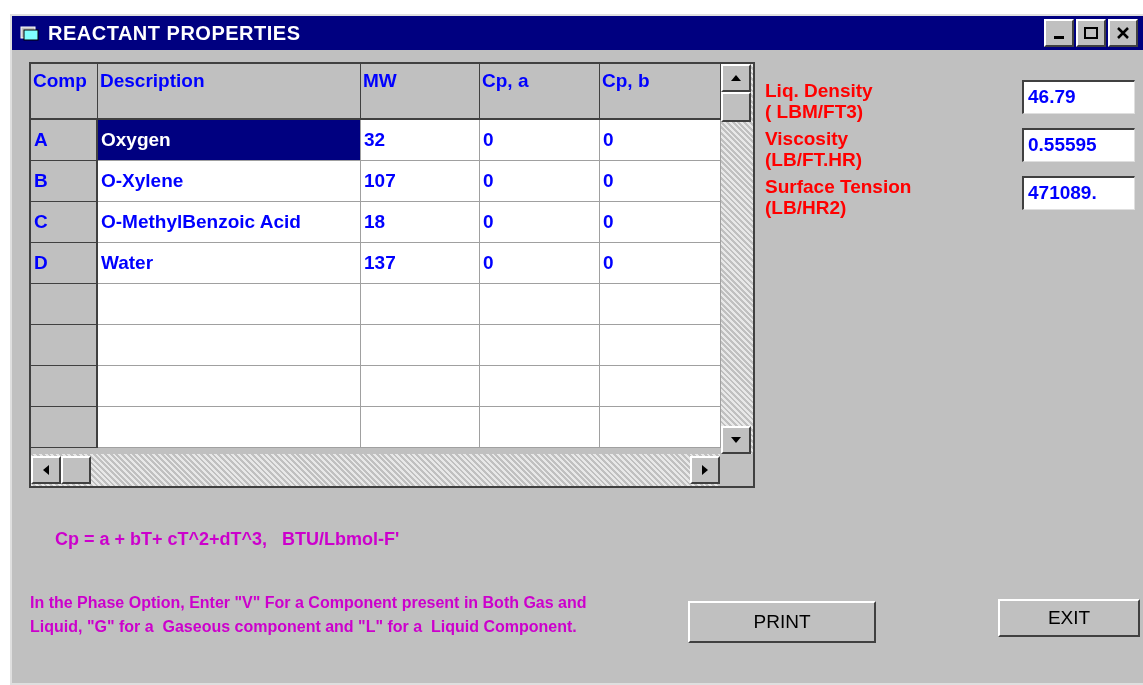 This screenshot has width=1143, height=685. What do you see at coordinates (838, 186) in the screenshot?
I see `property-label: Surface Tension` at bounding box center [838, 186].